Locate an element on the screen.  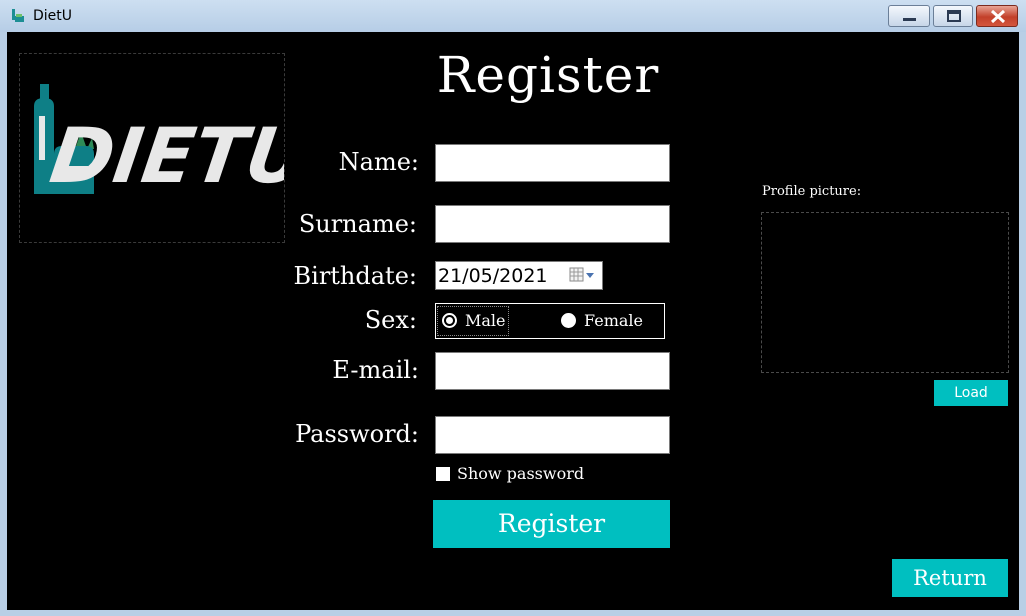
email-label: E-mail: is located at coordinates (375, 370).